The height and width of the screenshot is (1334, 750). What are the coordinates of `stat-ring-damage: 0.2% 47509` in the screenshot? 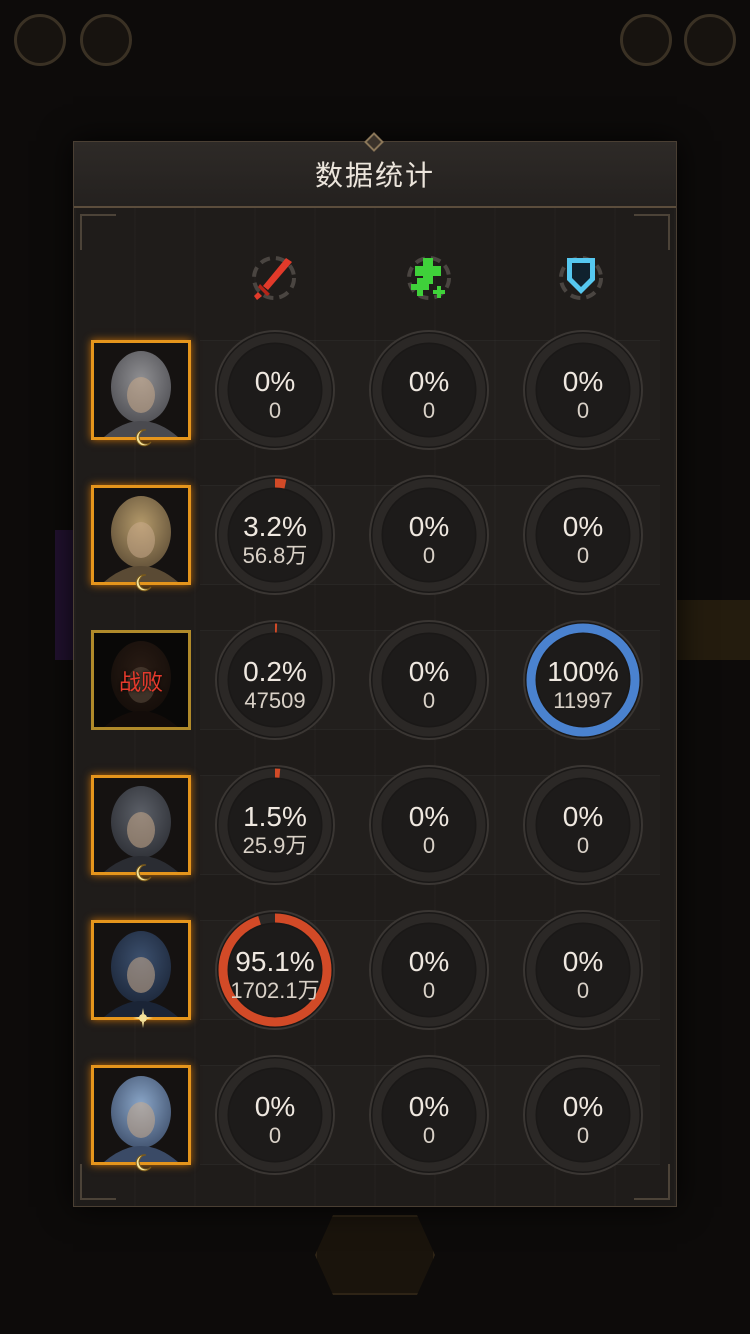 It's located at (275, 680).